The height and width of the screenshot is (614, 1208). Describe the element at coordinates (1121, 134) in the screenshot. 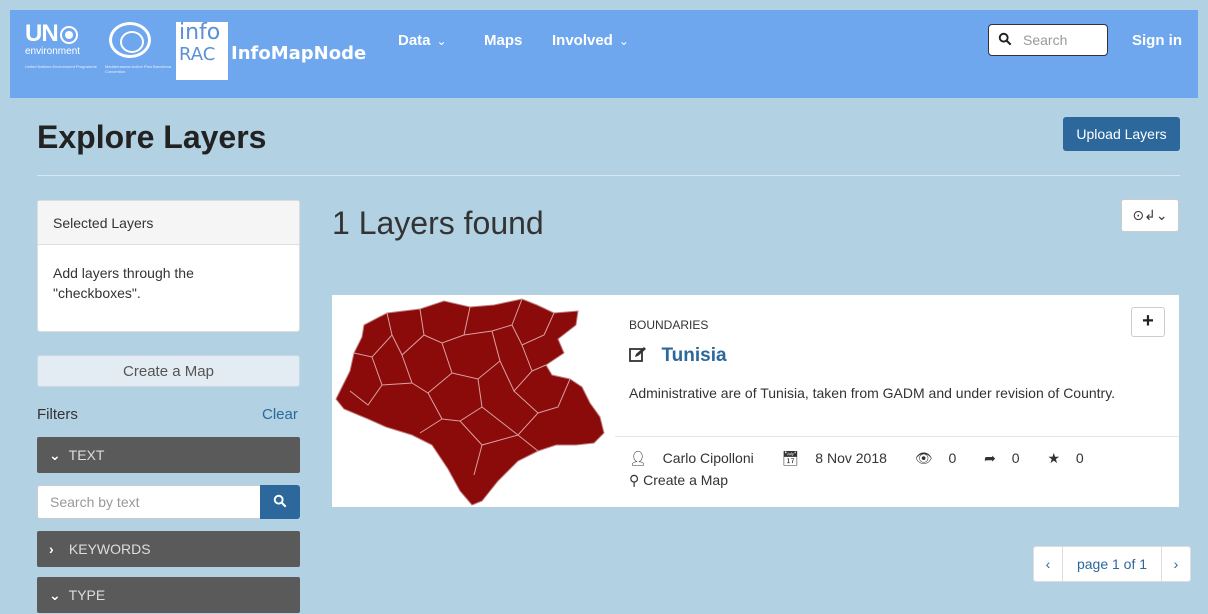

I see `upload-layers-button: Upload Layers` at that location.